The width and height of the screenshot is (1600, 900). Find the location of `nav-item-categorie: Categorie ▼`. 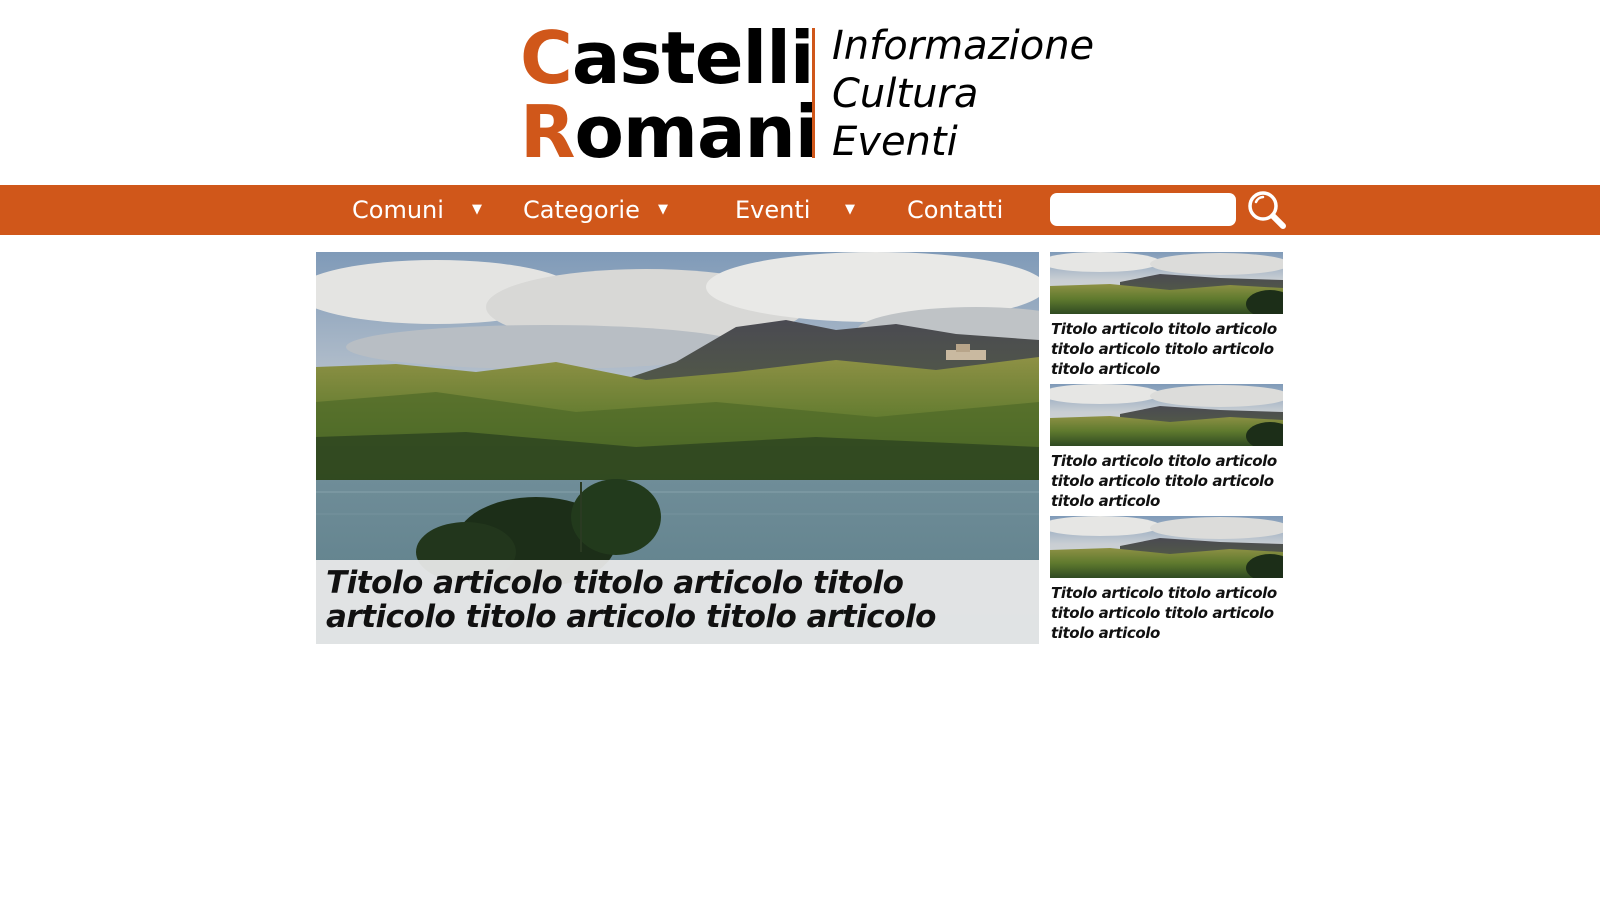

nav-item-categorie: Categorie ▼ is located at coordinates (595, 210).